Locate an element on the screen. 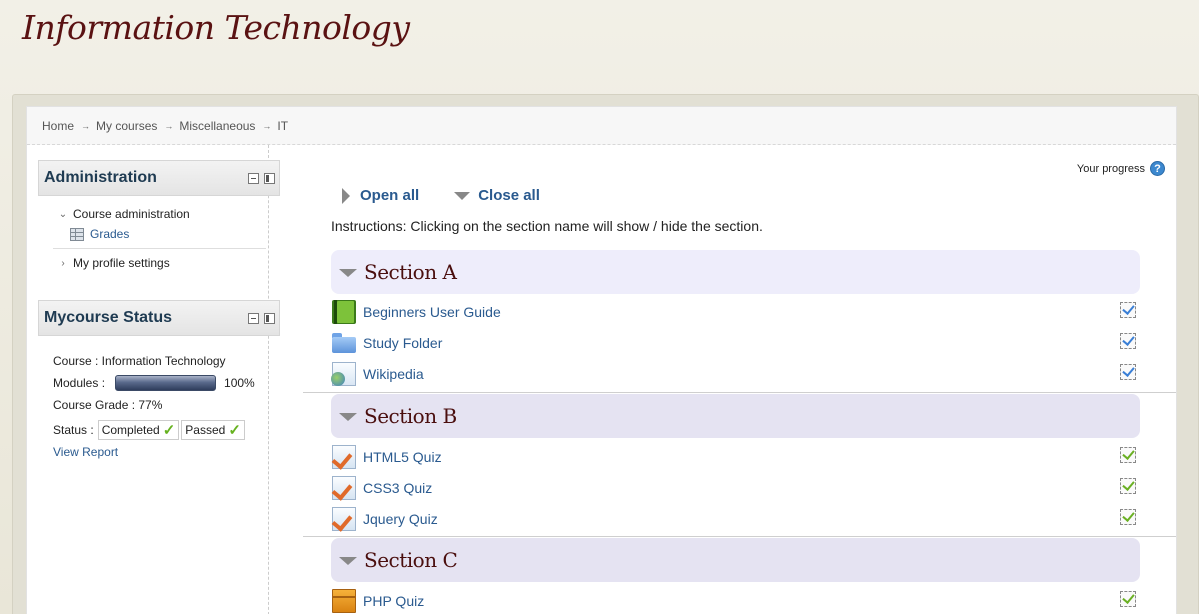 This screenshot has width=1199, height=614. activity-link: Wikipedia is located at coordinates (393, 374).